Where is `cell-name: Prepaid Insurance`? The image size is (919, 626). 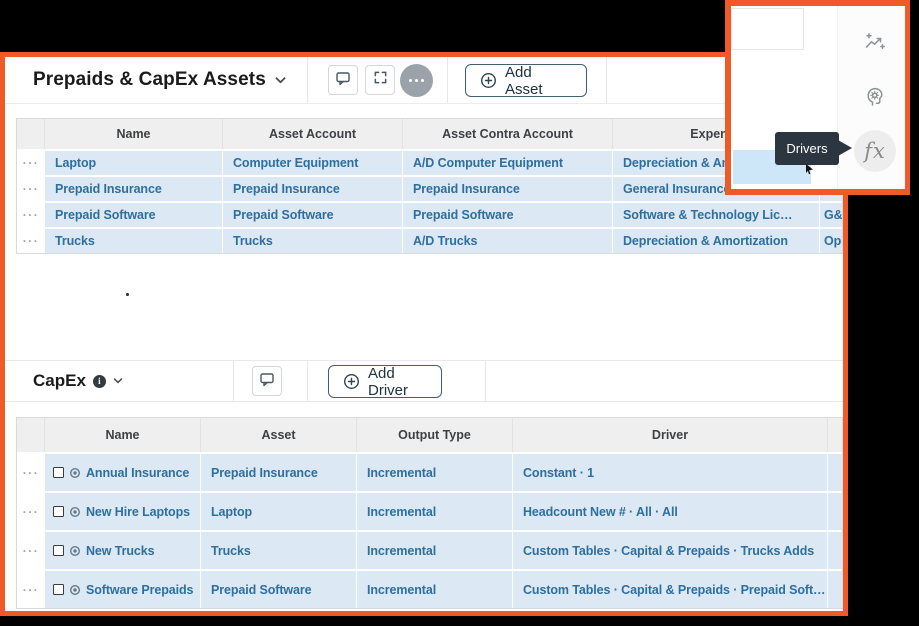
cell-name: Prepaid Insurance is located at coordinates (134, 189).